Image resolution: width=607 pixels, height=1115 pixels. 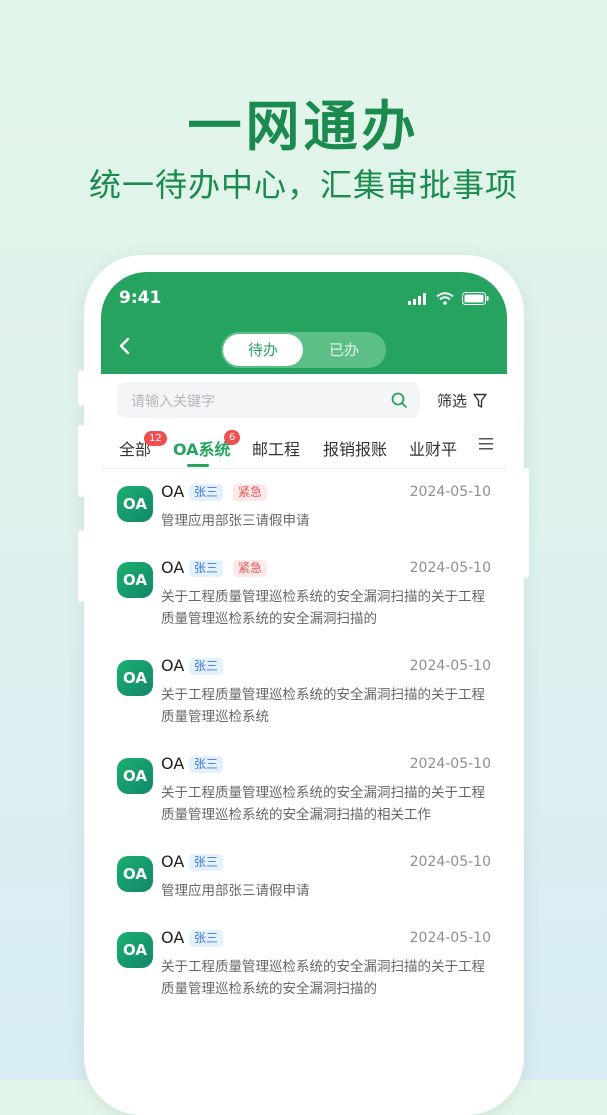 What do you see at coordinates (232, 437) in the screenshot?
I see `tab-oa-badge: 6` at bounding box center [232, 437].